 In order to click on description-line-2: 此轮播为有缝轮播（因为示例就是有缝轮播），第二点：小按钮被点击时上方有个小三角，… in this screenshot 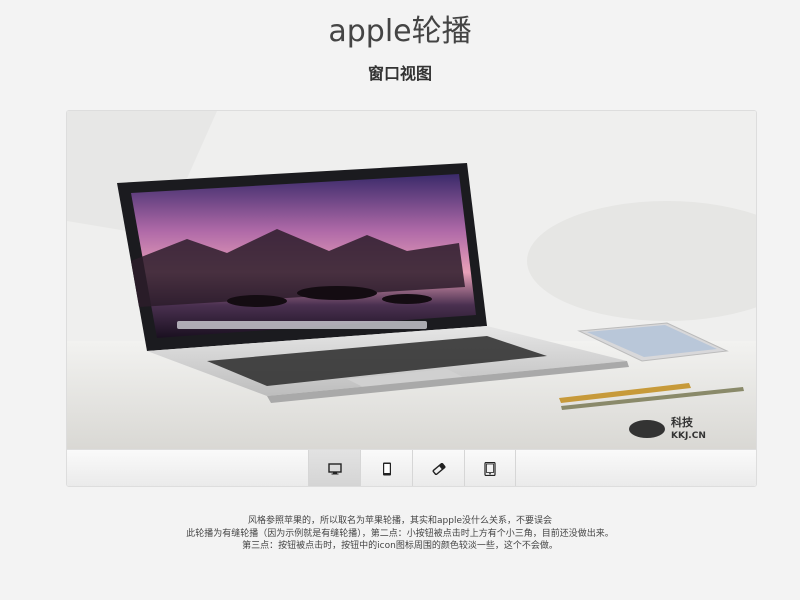, I will do `click(400, 533)`.